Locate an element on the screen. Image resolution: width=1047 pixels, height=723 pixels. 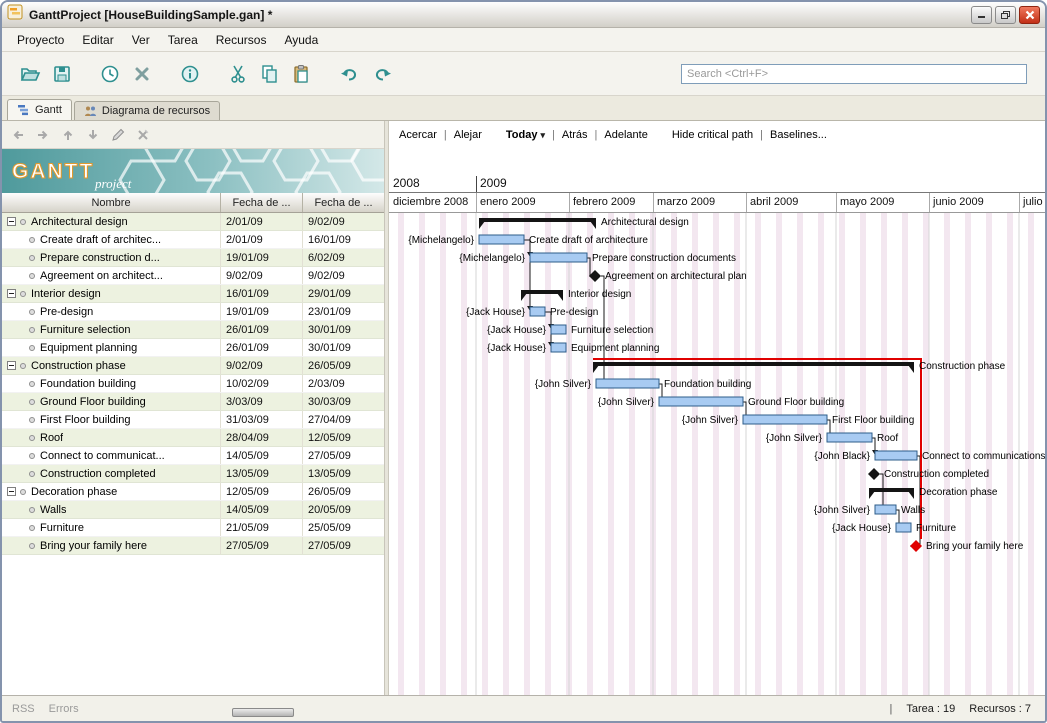
menu-proyecto: Proyecto is located at coordinates (40, 40).